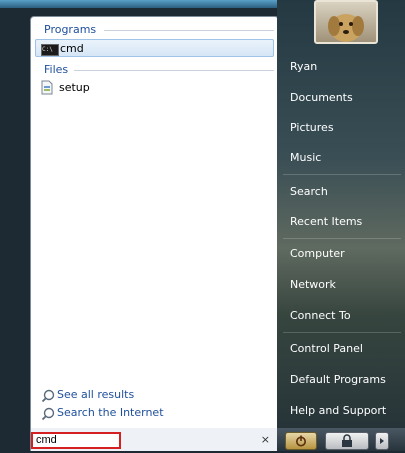 This screenshot has width=405, height=453. What do you see at coordinates (174, 70) in the screenshot?
I see `files-header-rule` at bounding box center [174, 70].